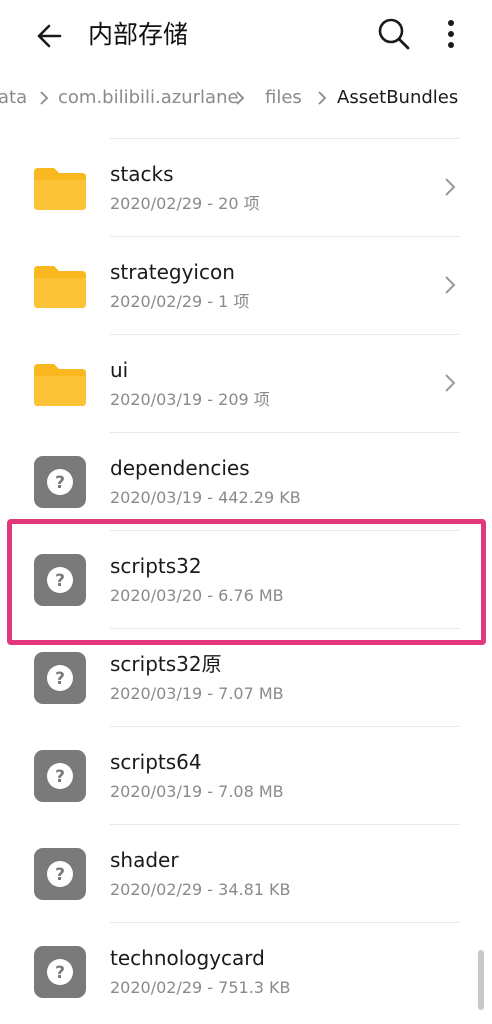 This screenshot has width=492, height=1024. I want to click on item-meta: 2020/03/19 - 442.29 KB, so click(205, 497).